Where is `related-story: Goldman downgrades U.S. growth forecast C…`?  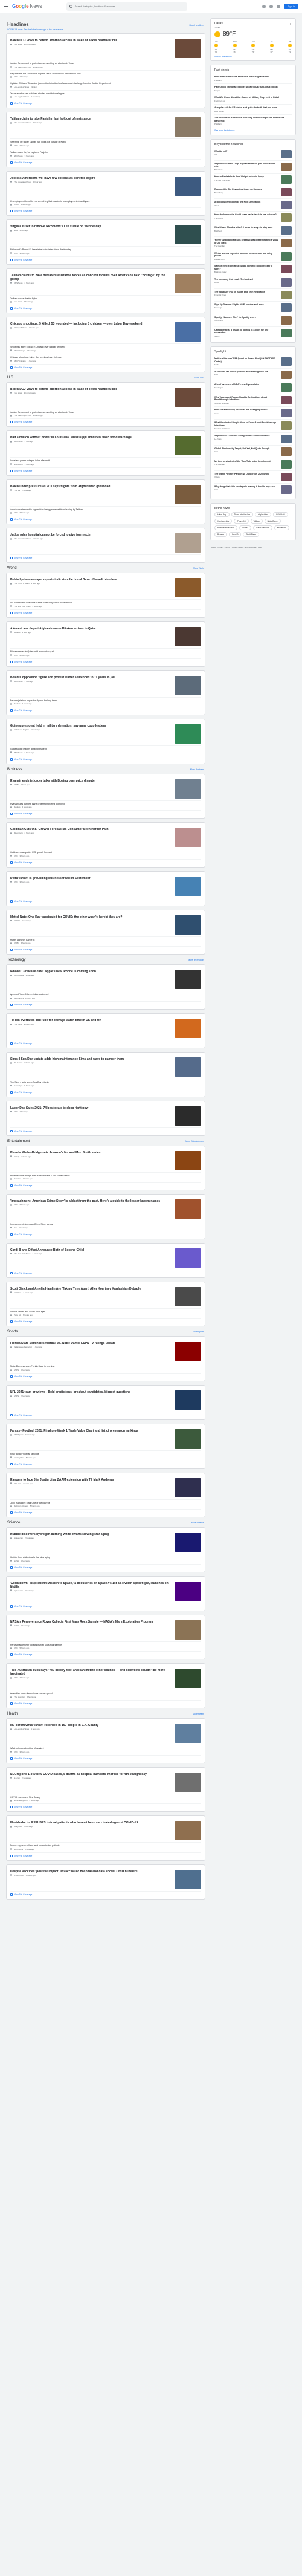 related-story: Goldman downgrades U.S. growth forecast C… is located at coordinates (105, 855).